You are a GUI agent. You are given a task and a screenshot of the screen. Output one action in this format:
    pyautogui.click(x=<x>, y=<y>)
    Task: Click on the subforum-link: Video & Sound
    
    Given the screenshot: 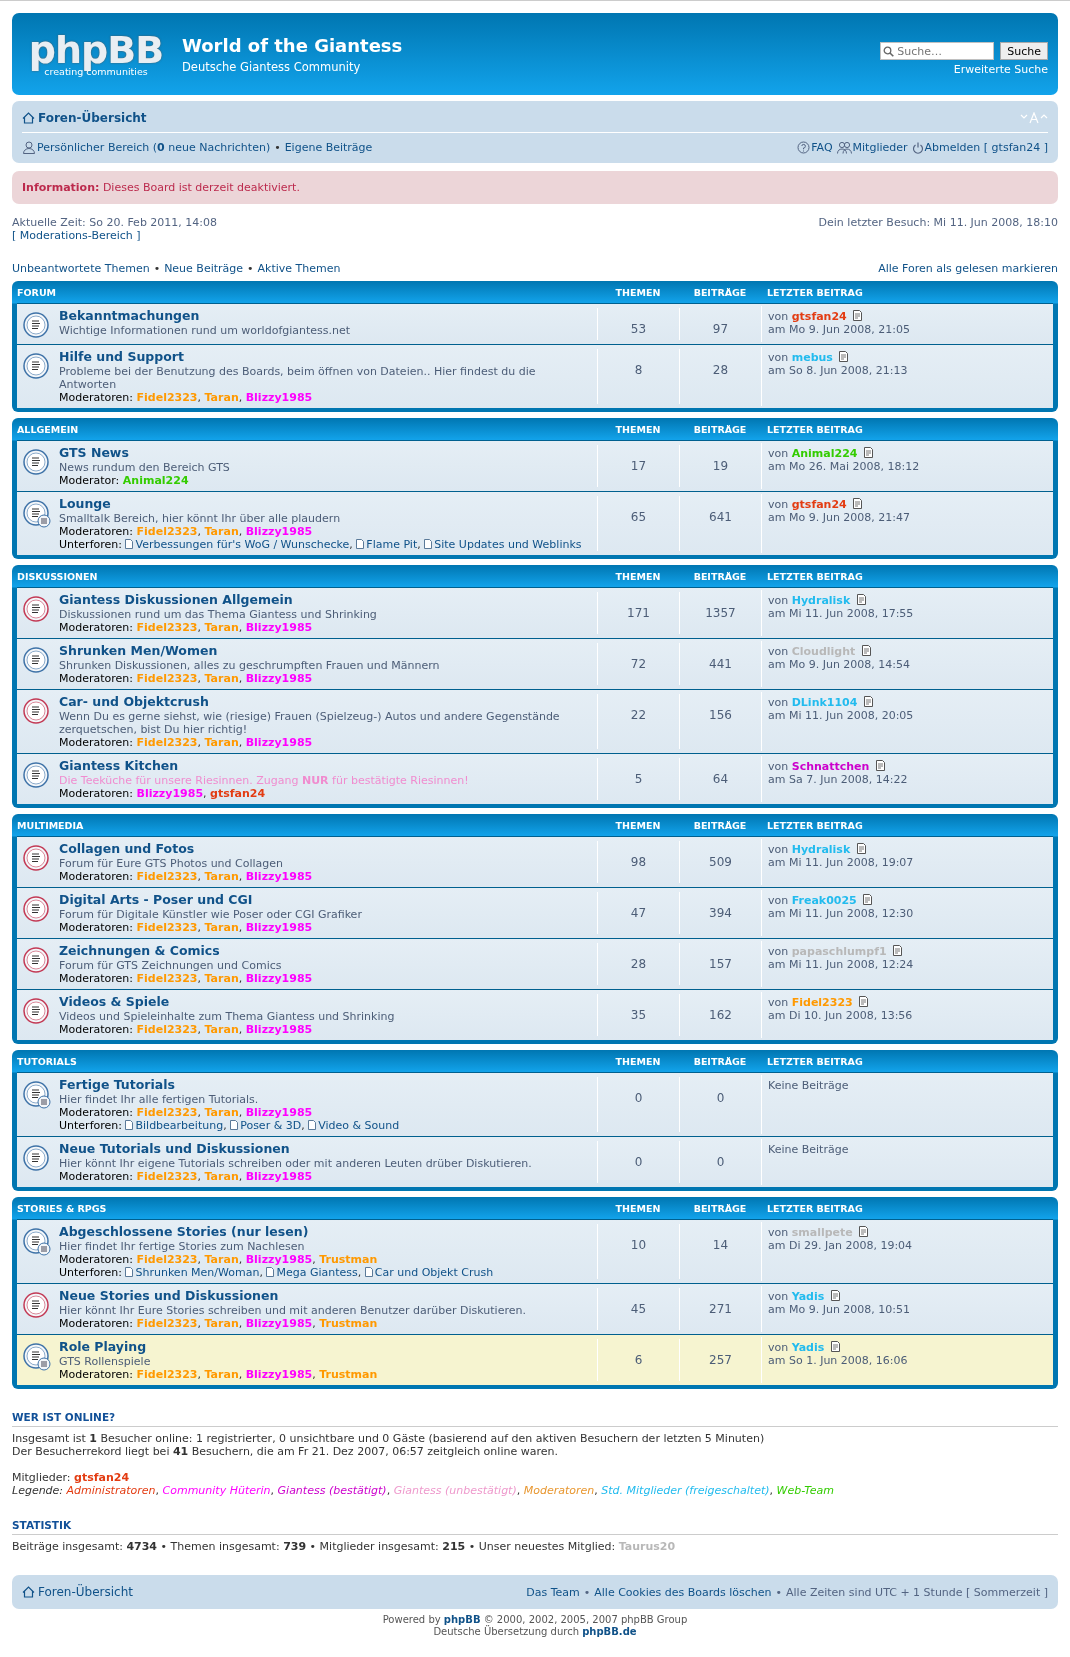 What is the action you would take?
    pyautogui.click(x=354, y=1125)
    